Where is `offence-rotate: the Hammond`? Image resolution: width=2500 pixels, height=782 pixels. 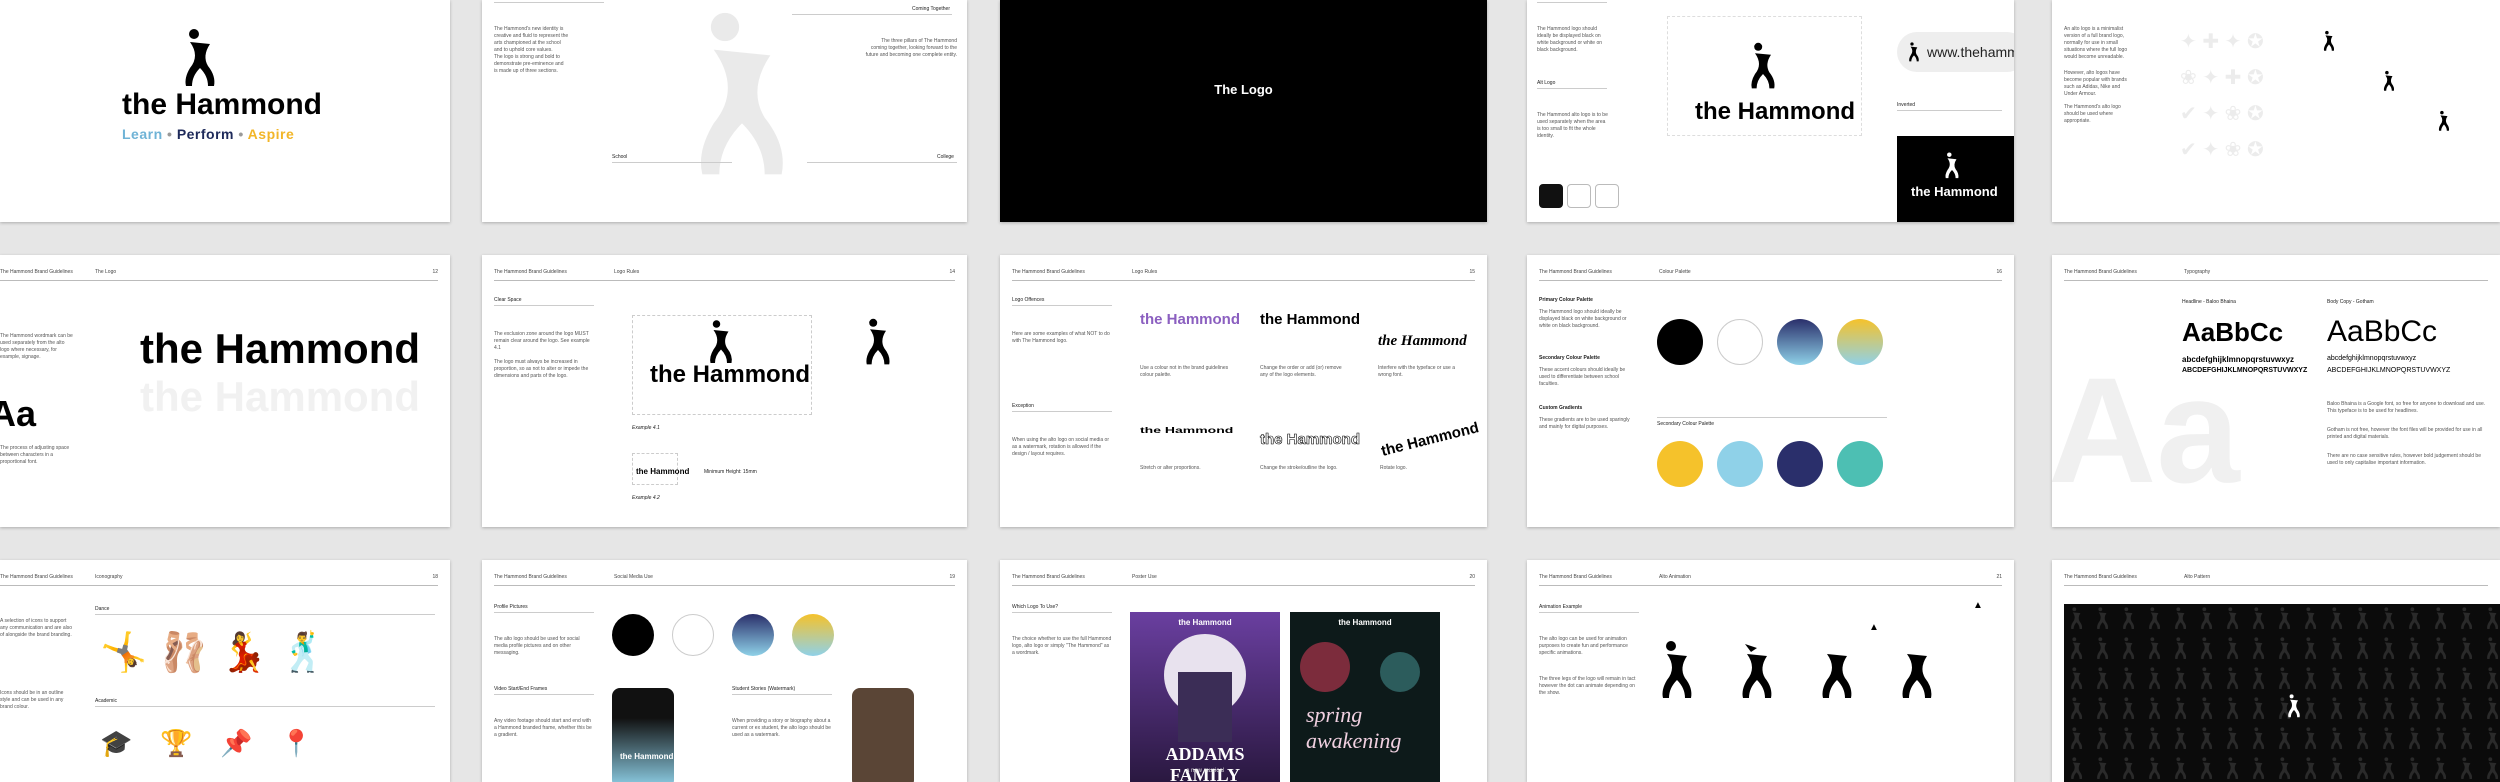 offence-rotate: the Hammond is located at coordinates (1430, 439).